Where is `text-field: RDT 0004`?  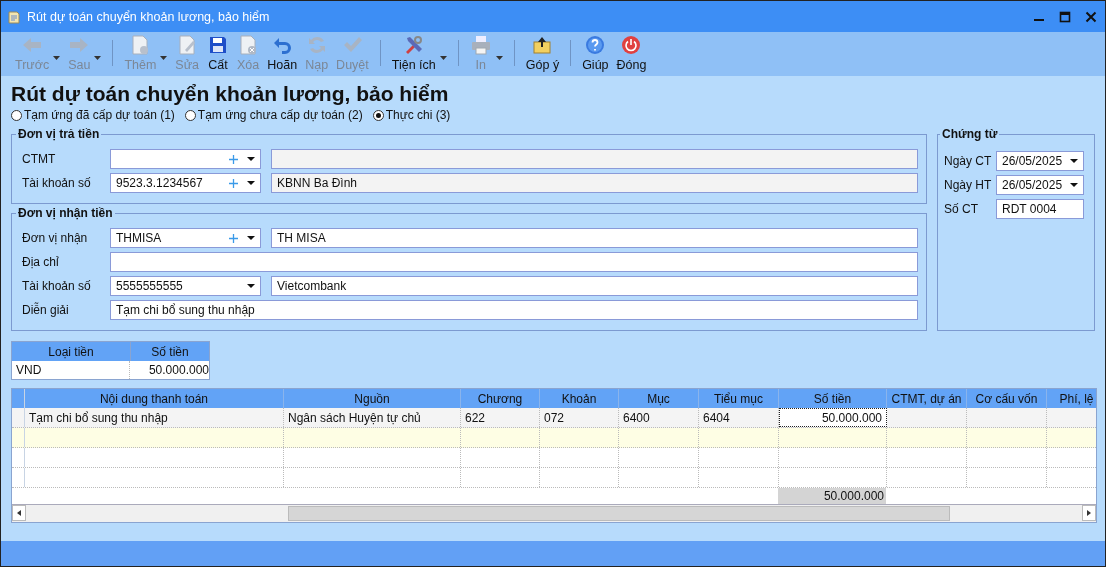 text-field: RDT 0004 is located at coordinates (1040, 209).